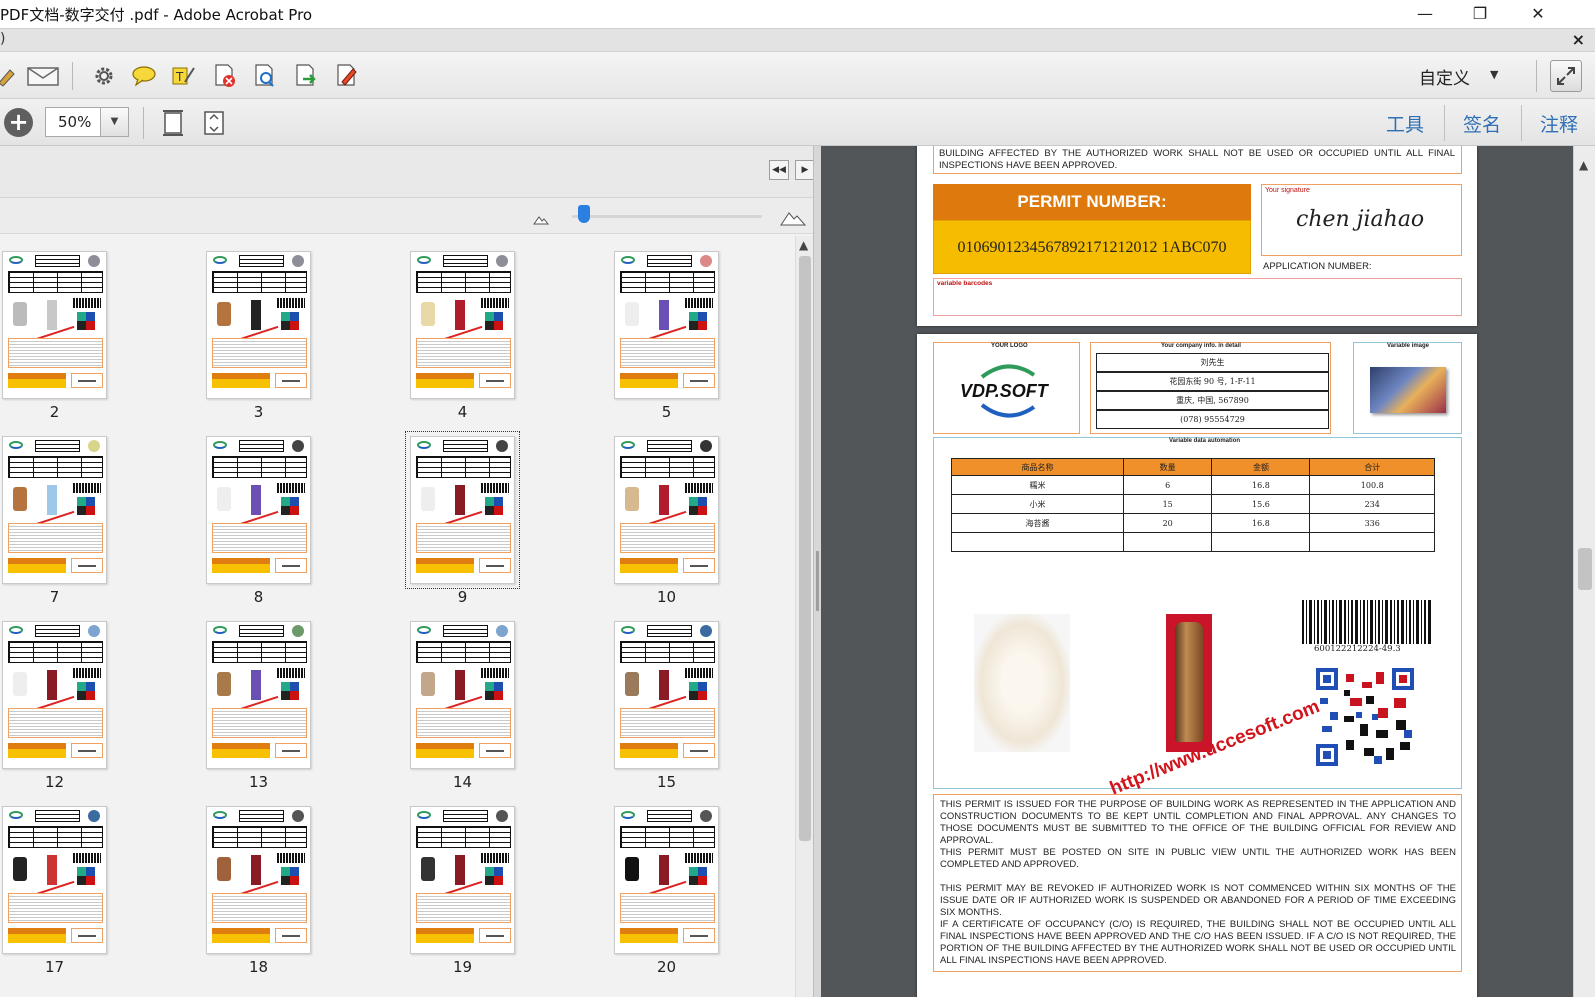  What do you see at coordinates (144, 76) in the screenshot?
I see `comment-icon` at bounding box center [144, 76].